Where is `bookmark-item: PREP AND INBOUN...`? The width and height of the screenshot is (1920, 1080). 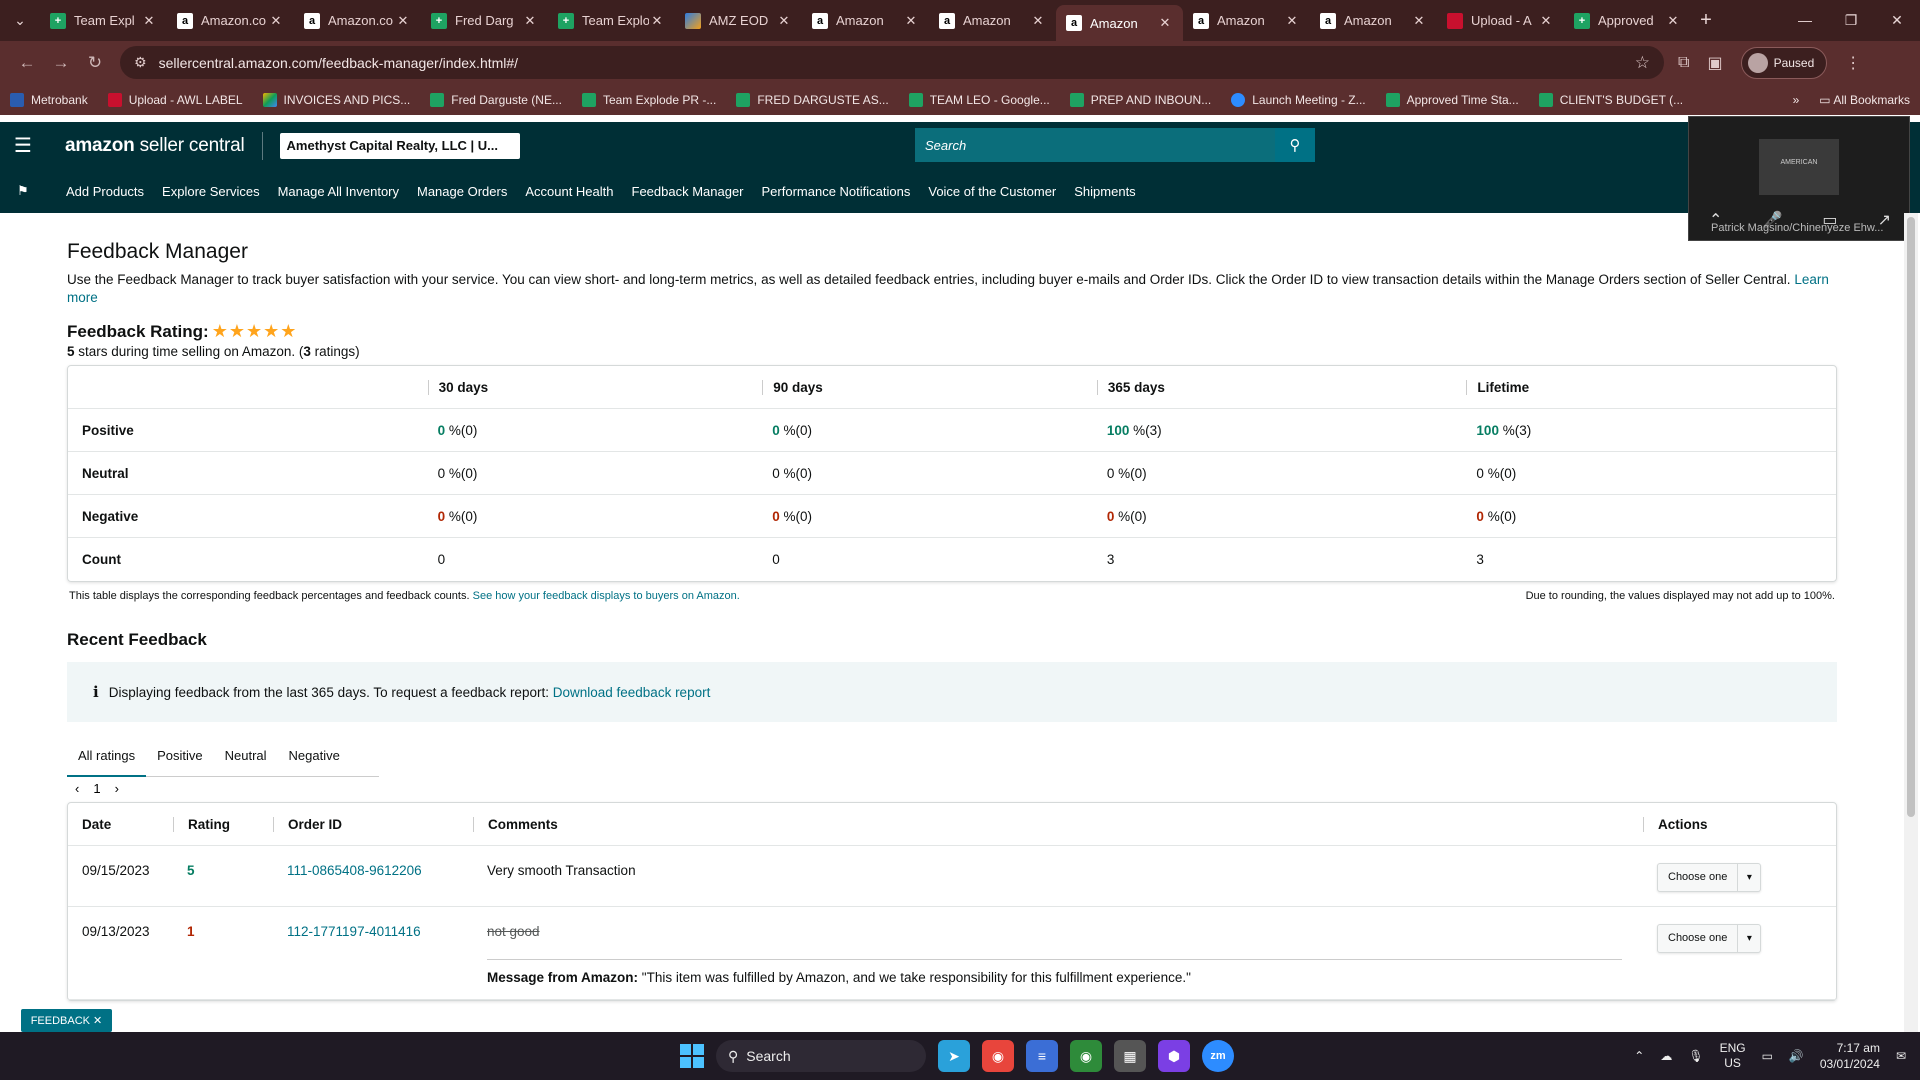 bookmark-item: PREP AND INBOUN... is located at coordinates (1140, 99).